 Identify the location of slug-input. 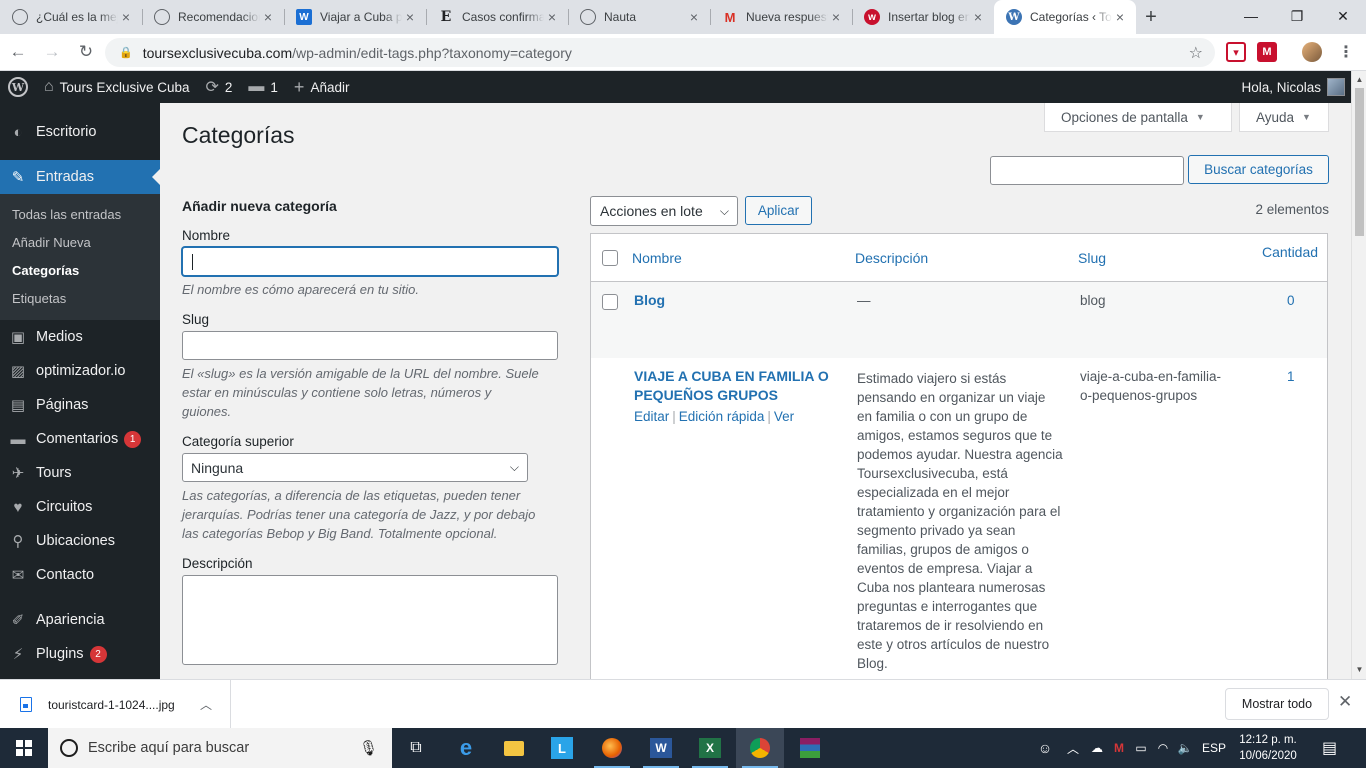
(370, 345).